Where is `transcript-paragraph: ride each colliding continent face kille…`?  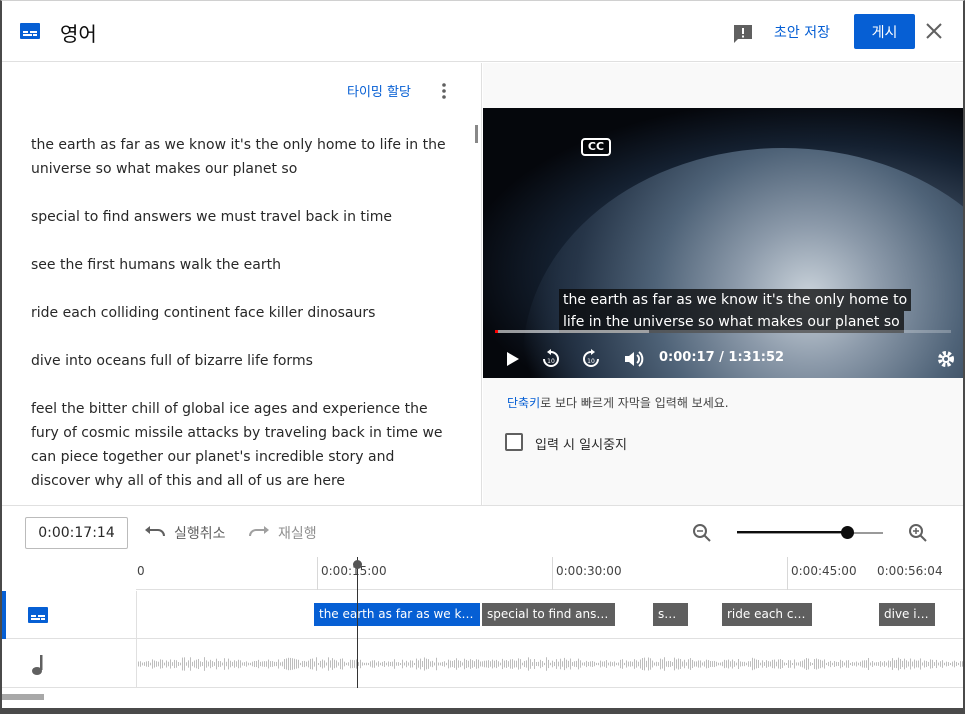 transcript-paragraph: ride each colliding continent face kille… is located at coordinates (241, 313).